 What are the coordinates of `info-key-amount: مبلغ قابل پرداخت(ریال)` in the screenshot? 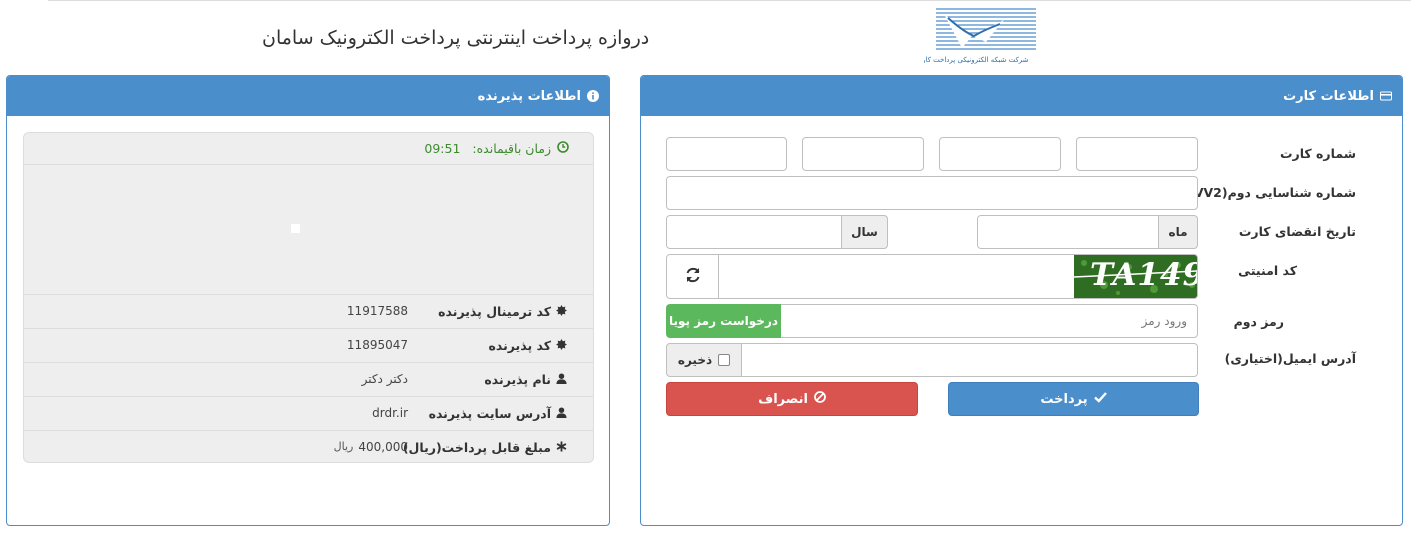 It's located at (485, 447).